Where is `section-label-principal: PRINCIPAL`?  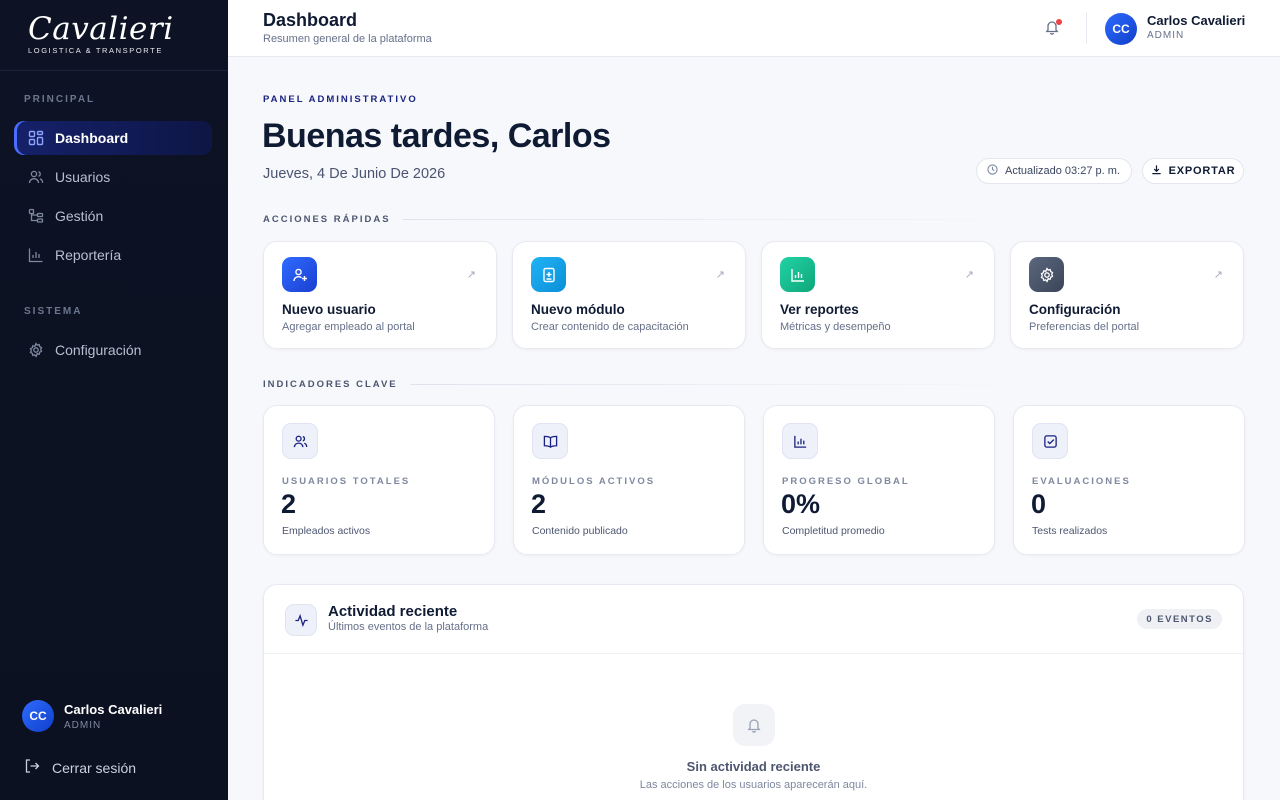
section-label-principal: PRINCIPAL is located at coordinates (60, 99).